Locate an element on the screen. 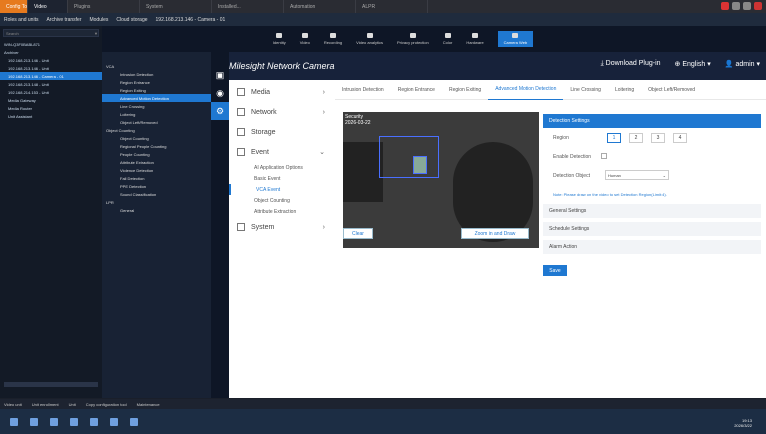 This screenshot has height=434, width=766. tree-search-input: Search ▼ is located at coordinates (51, 33).